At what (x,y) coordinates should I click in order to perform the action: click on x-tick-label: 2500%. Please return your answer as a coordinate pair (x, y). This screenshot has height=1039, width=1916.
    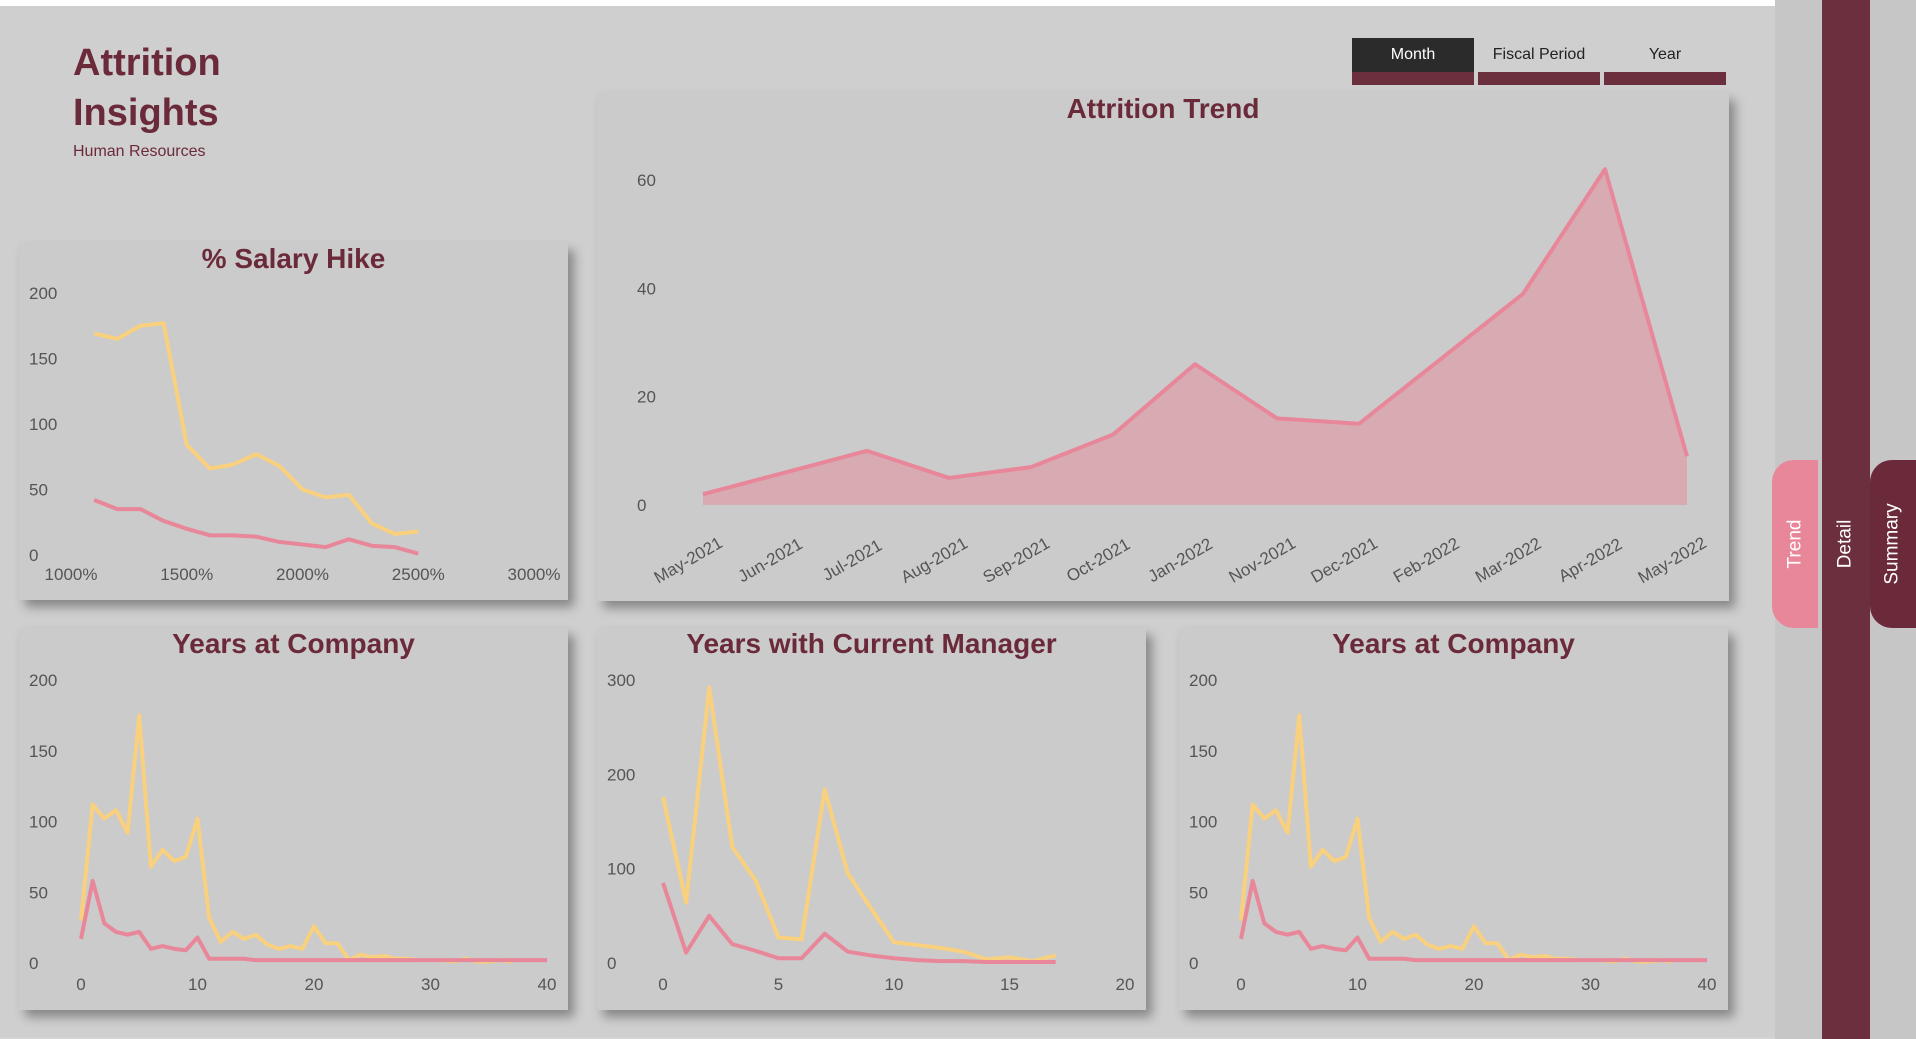
    Looking at the image, I should click on (418, 574).